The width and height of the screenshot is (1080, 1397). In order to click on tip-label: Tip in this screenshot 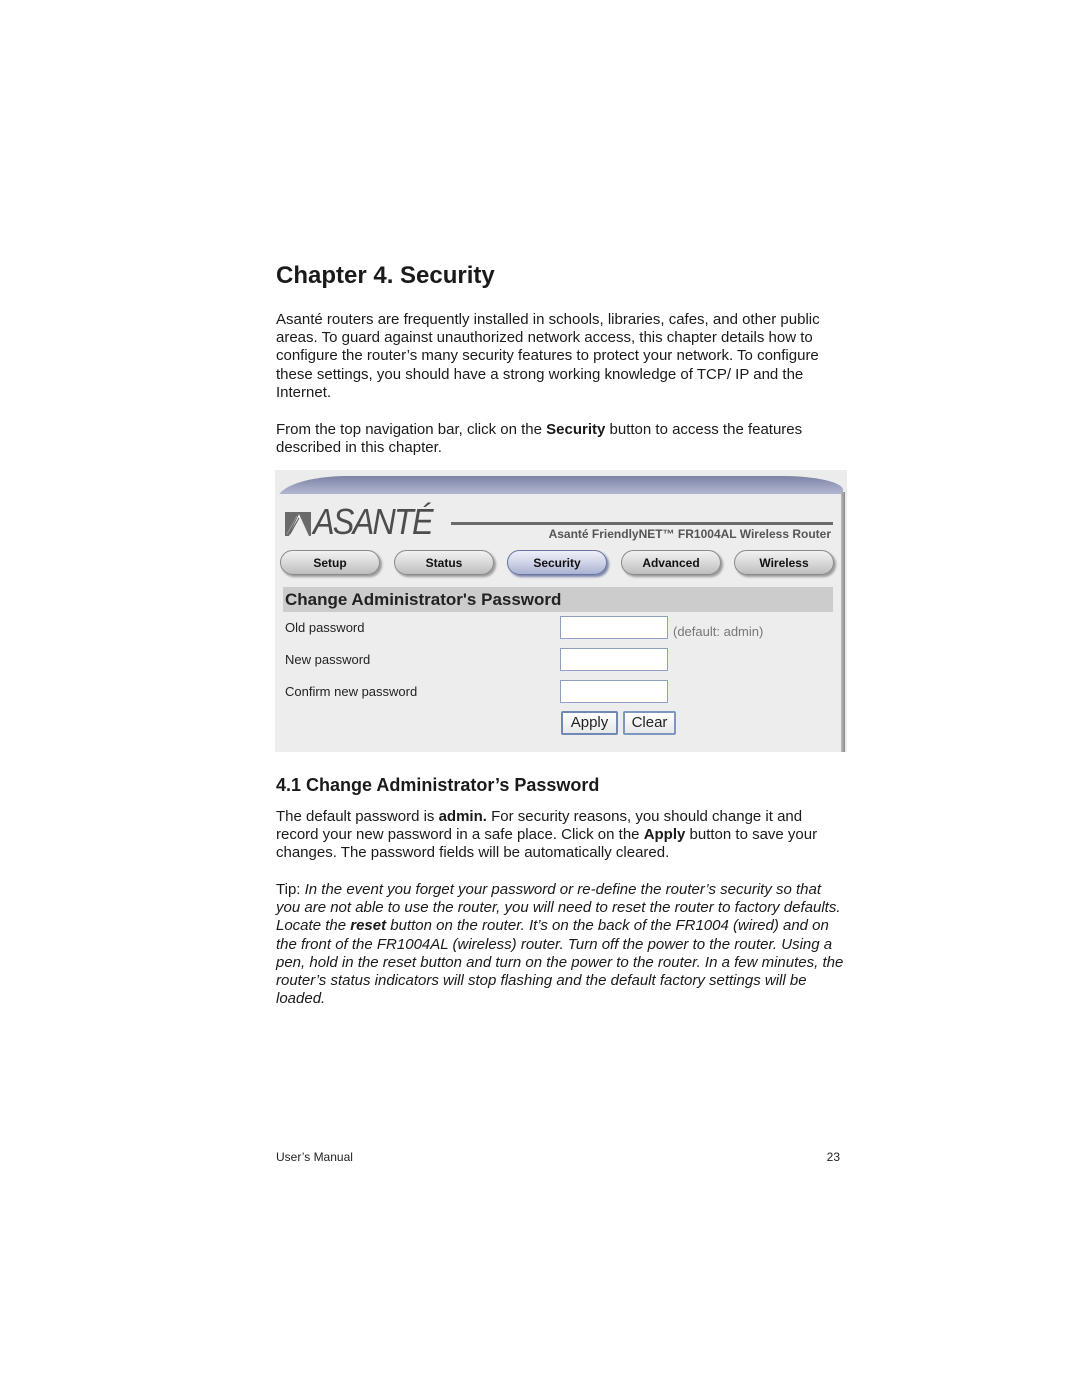, I will do `click(286, 889)`.